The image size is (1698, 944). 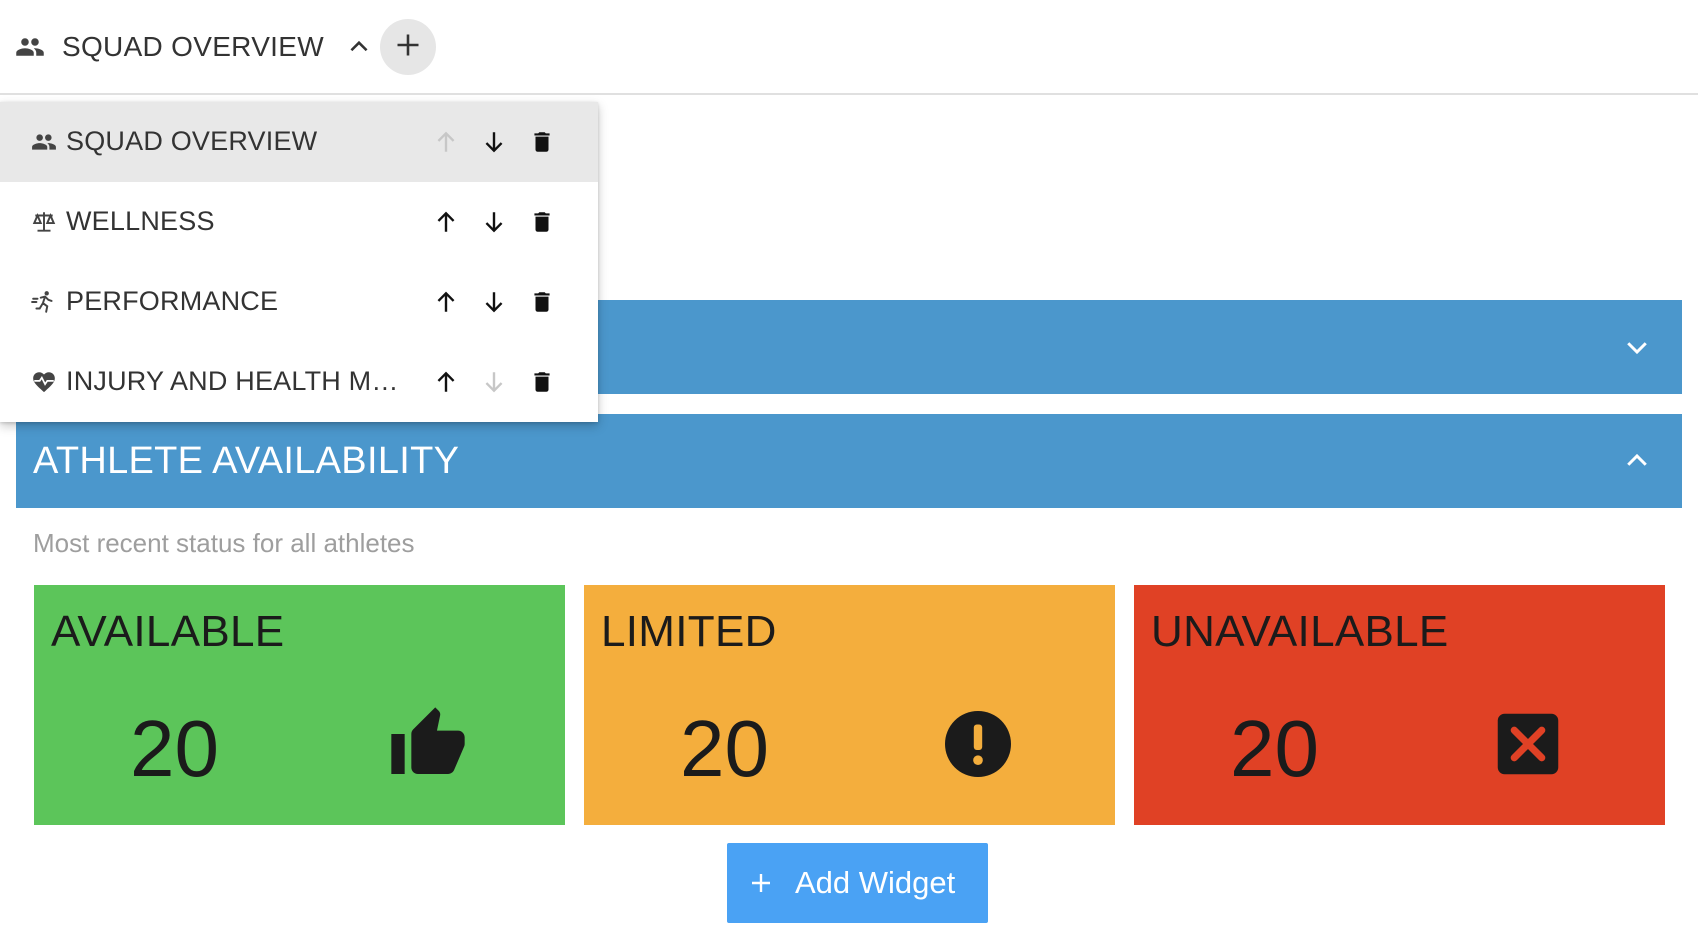 What do you see at coordinates (428, 744) in the screenshot?
I see `thumbs-up-icon` at bounding box center [428, 744].